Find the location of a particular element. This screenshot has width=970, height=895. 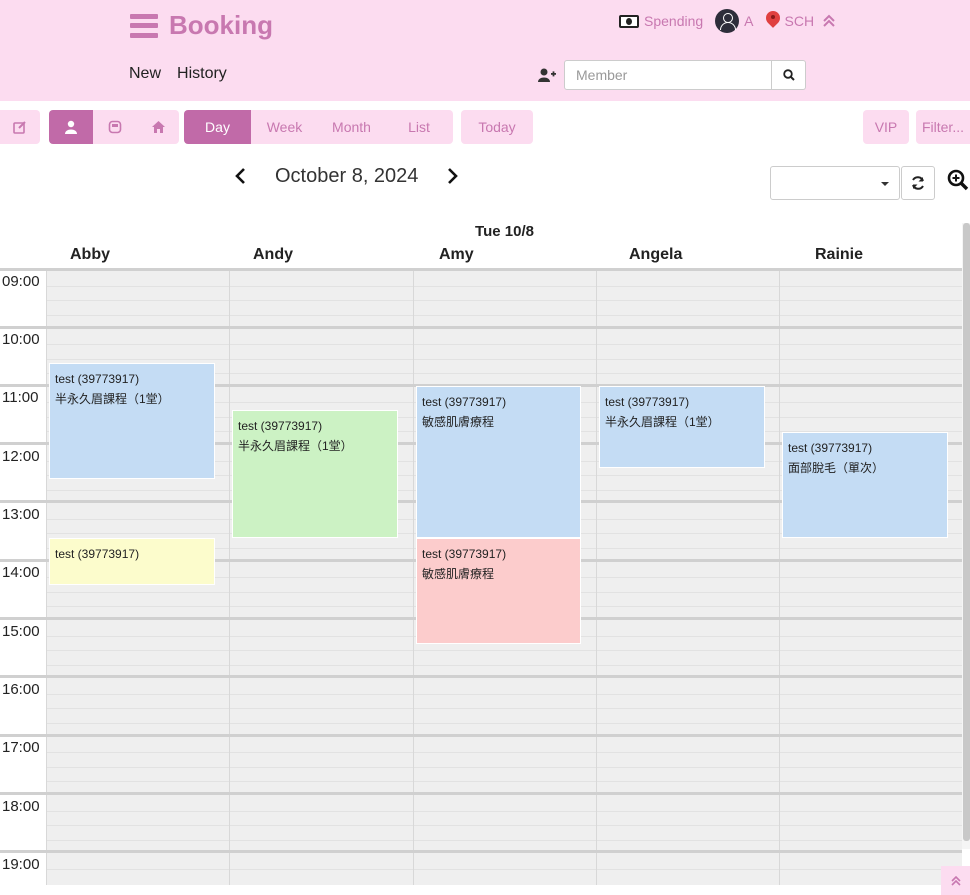

view-switcher: Day Week Month List is located at coordinates (318, 127).